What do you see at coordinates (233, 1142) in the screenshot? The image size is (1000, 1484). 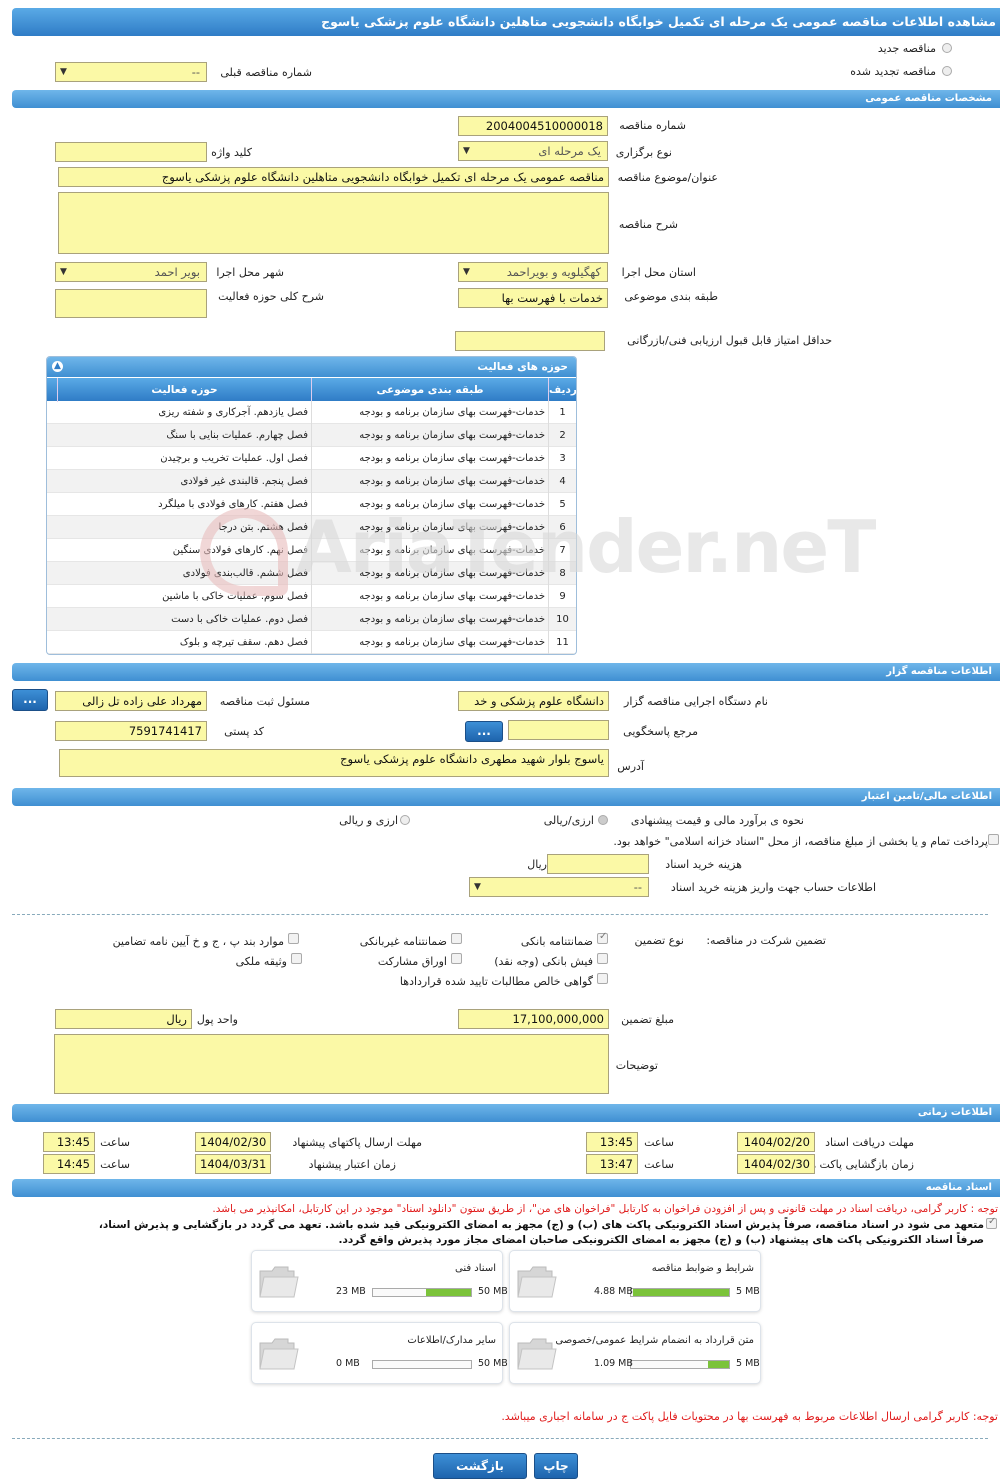 I see `send-date: 1404/02/30` at bounding box center [233, 1142].